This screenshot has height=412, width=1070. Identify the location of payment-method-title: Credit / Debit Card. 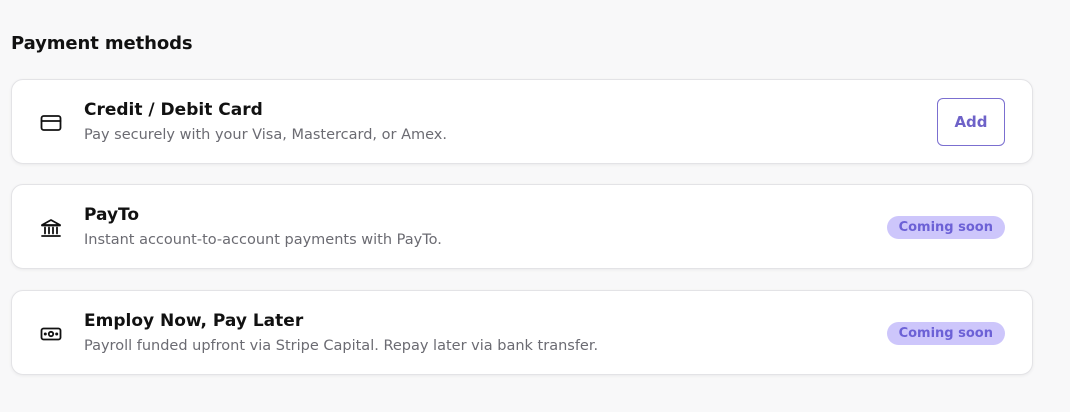
(173, 110).